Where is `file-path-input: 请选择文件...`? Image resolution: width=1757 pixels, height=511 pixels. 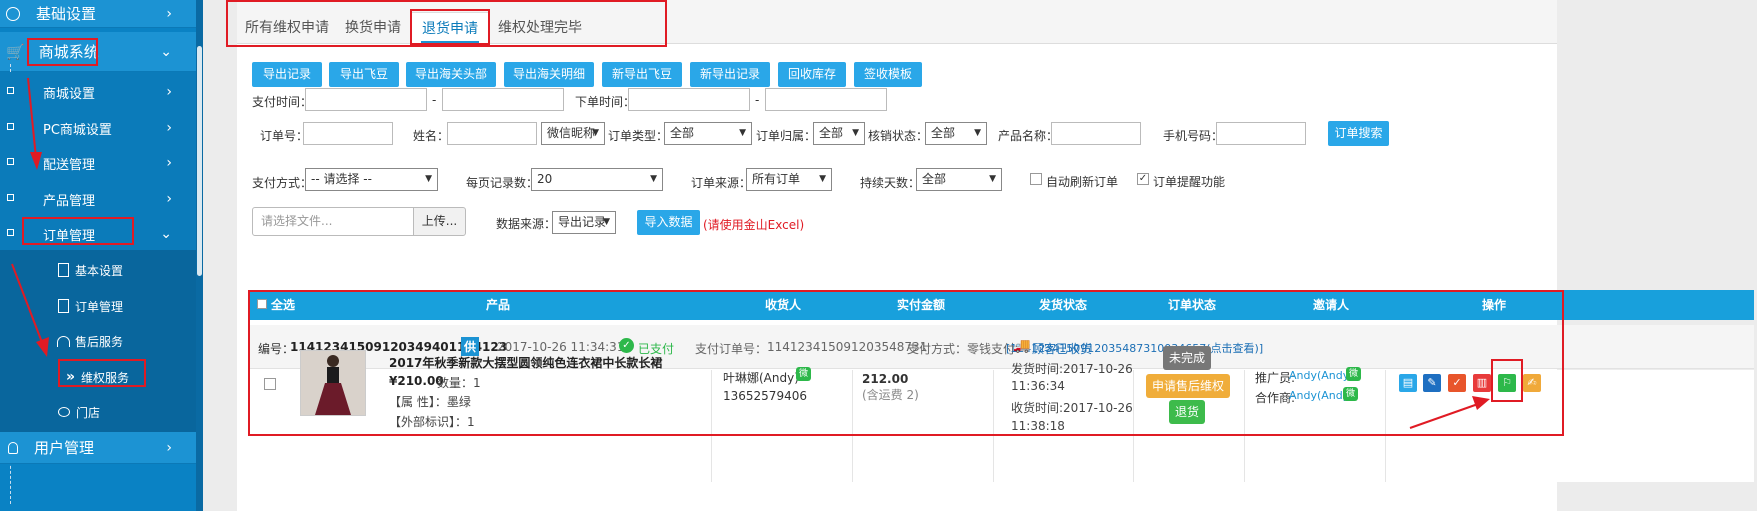 file-path-input: 请选择文件... is located at coordinates (333, 221).